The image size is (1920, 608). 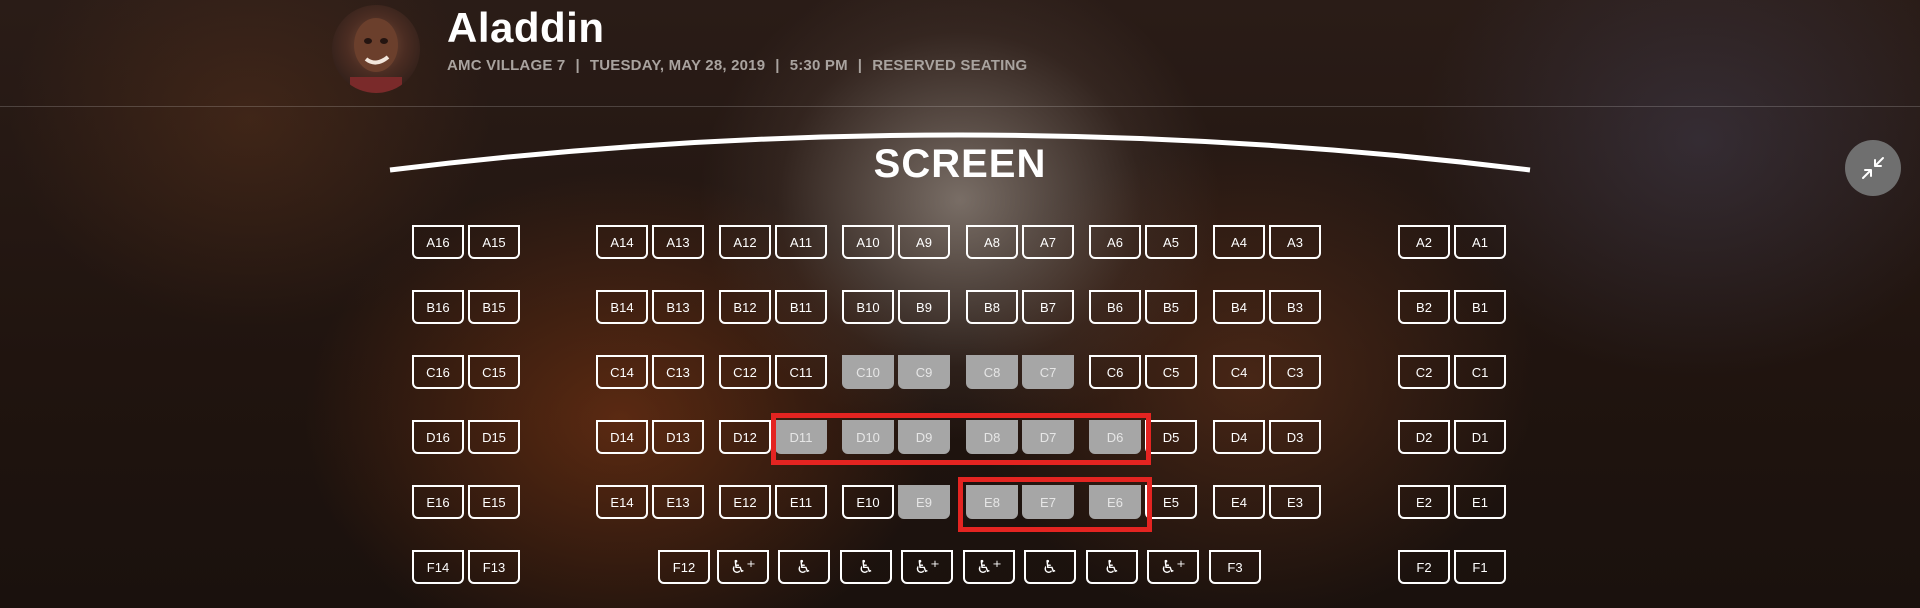 I want to click on seat-d15: D15, so click(x=494, y=437).